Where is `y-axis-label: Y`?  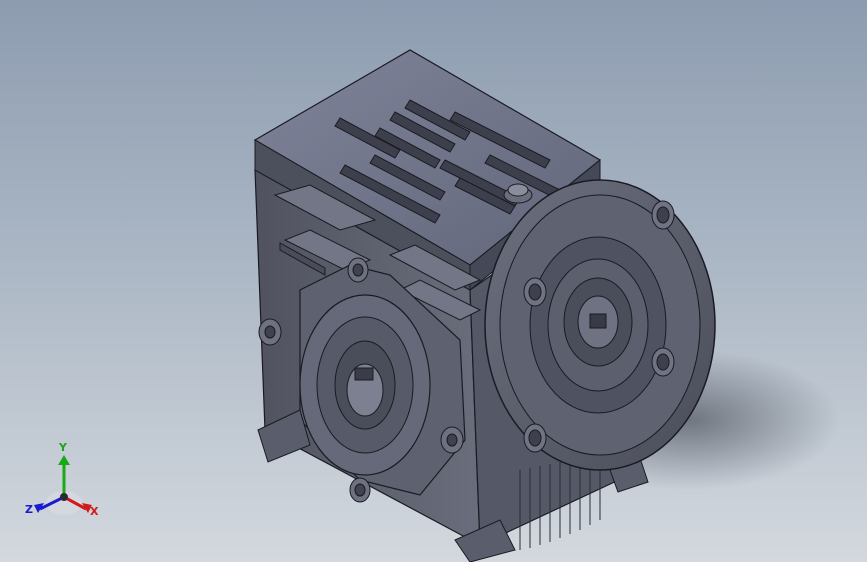
y-axis-label: Y is located at coordinates (63, 447).